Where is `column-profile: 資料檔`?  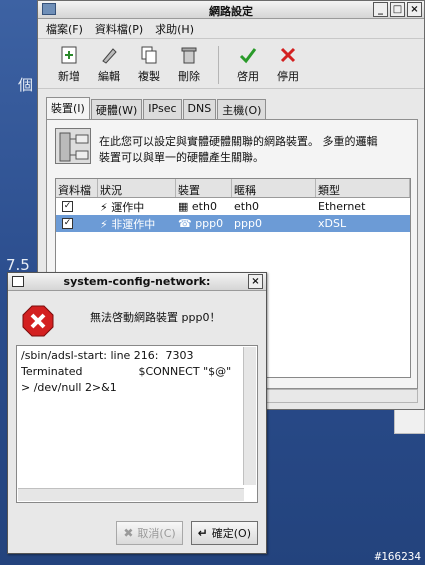
column-profile: 資料檔 is located at coordinates (77, 188).